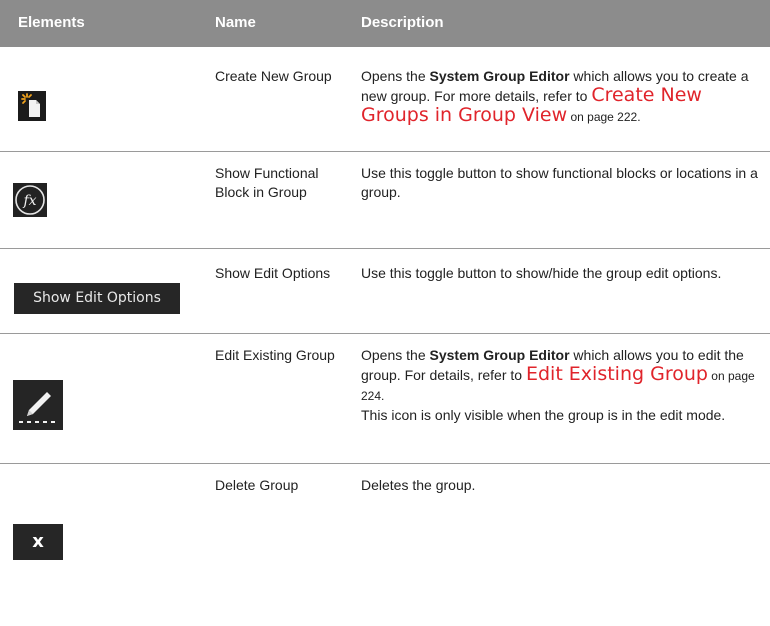  Describe the element at coordinates (38, 542) in the screenshot. I see `close-x-icon: x` at that location.